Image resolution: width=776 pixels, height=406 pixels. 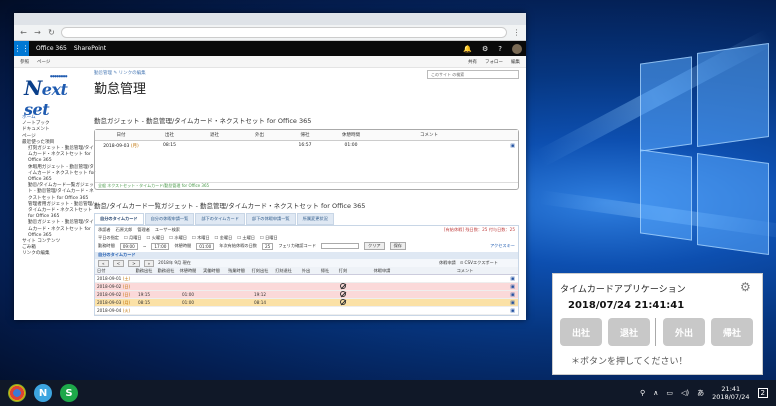 I want to click on bell-icon: 🔔, so click(x=467, y=49).